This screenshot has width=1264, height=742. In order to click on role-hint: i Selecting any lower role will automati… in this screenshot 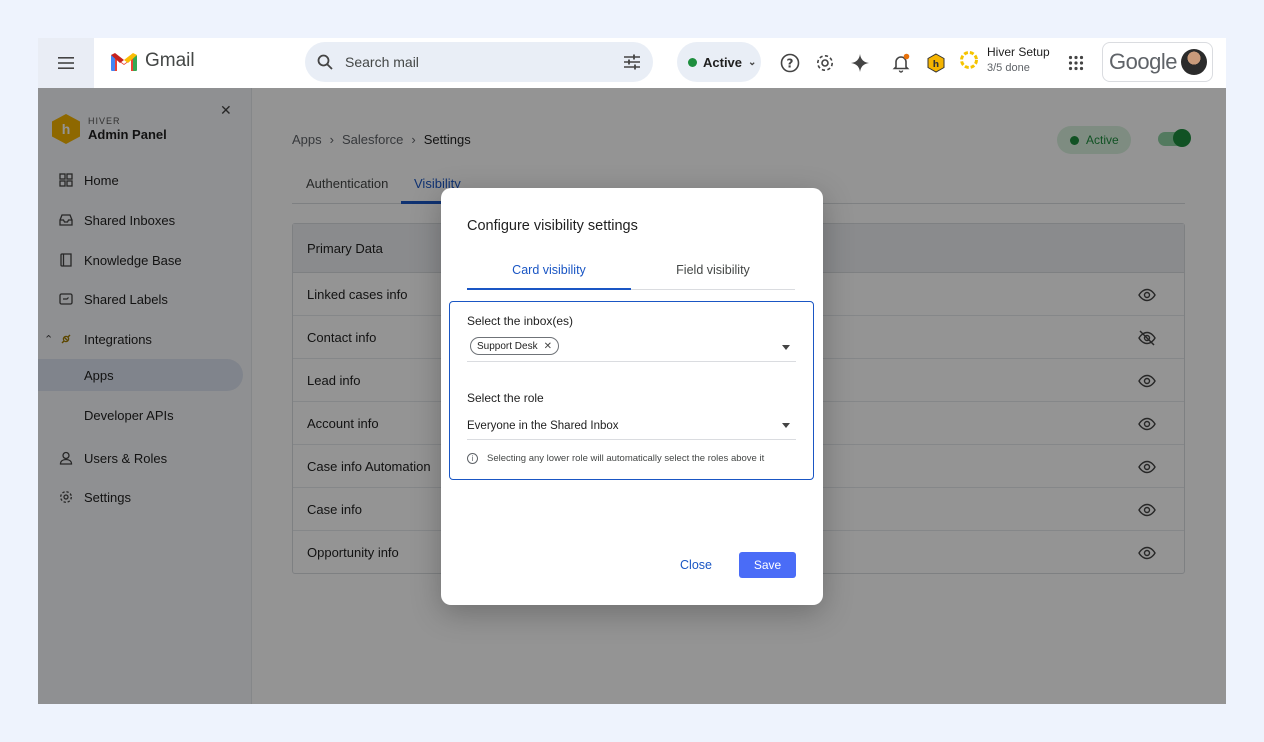, I will do `click(615, 458)`.